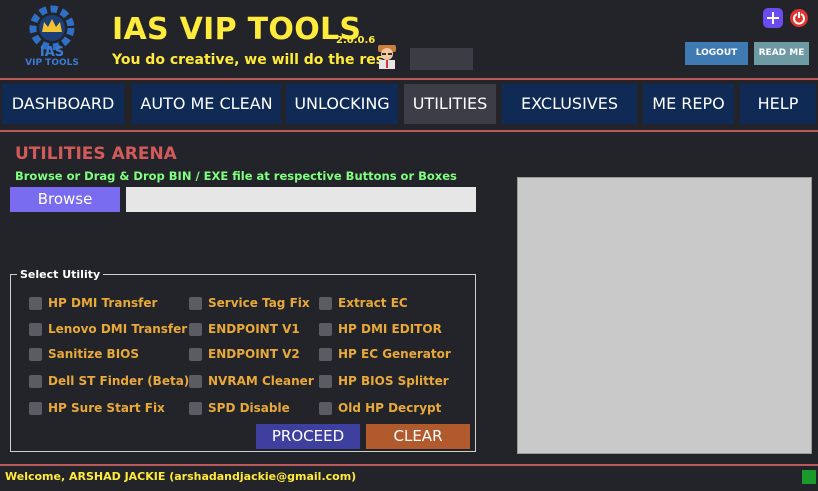  Describe the element at coordinates (773, 18) in the screenshot. I see `add-icon` at that location.